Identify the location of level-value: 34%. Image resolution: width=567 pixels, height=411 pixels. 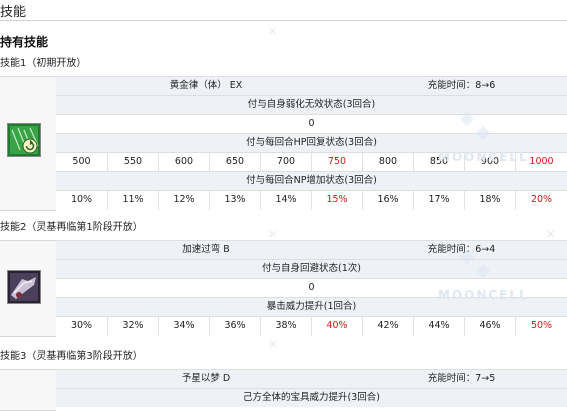
(183, 326).